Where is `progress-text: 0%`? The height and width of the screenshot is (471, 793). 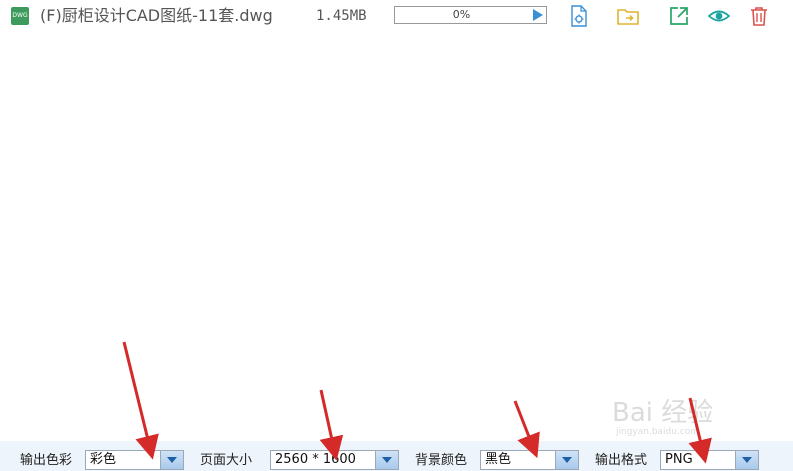 progress-text: 0% is located at coordinates (461, 14).